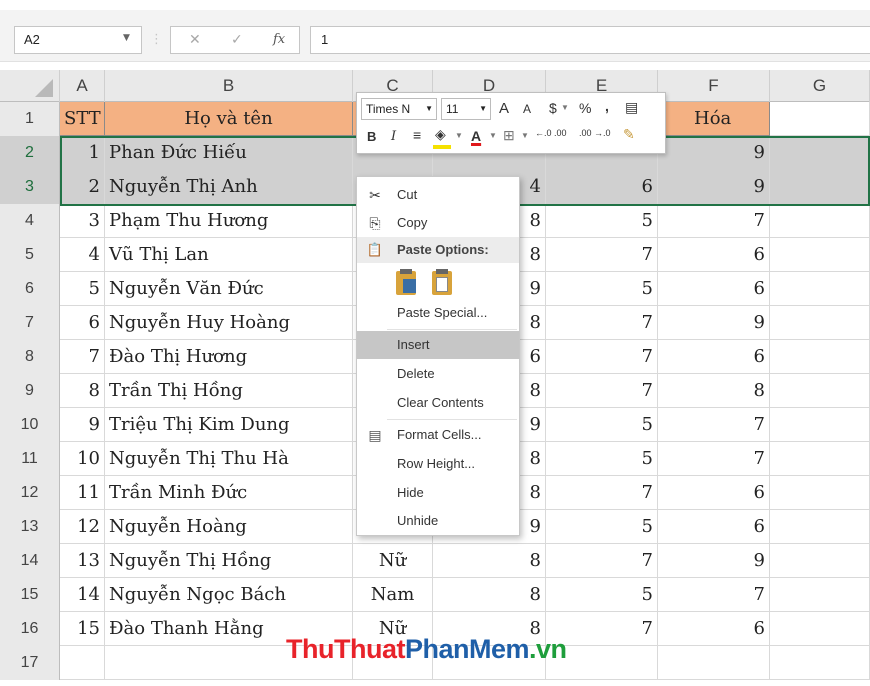 The image size is (870, 686). Describe the element at coordinates (30, 119) in the screenshot. I see `row-header: 1` at that location.